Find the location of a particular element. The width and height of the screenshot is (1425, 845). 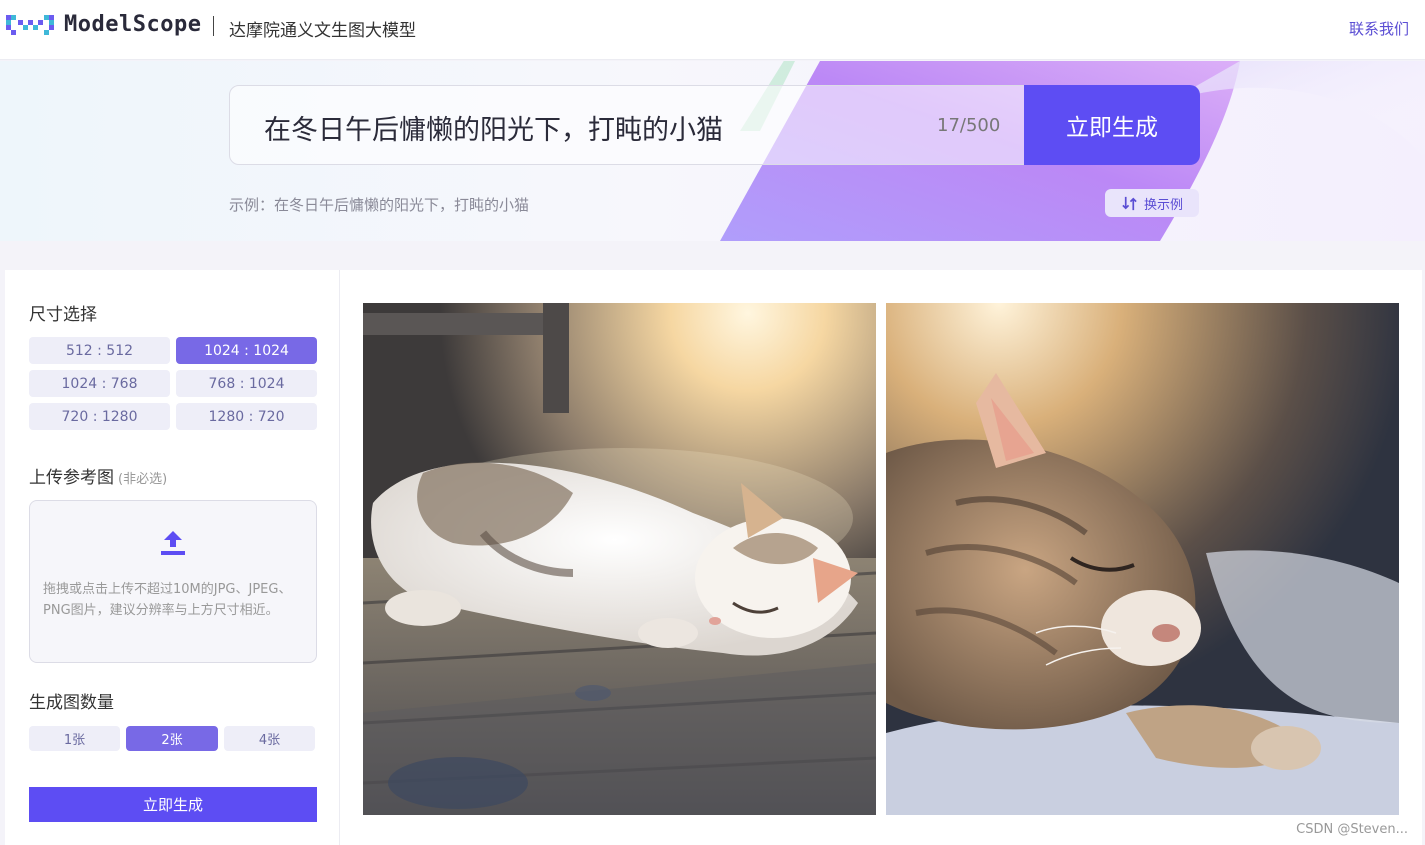

count-option-1: 1张 is located at coordinates (74, 738).